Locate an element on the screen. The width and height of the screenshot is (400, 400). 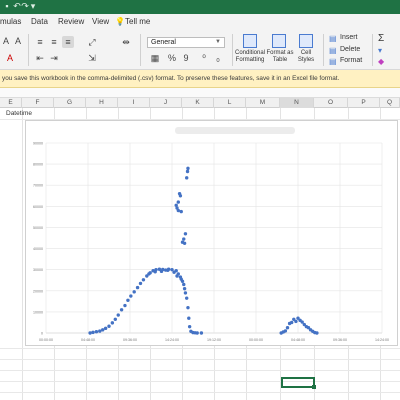
decrease-decimal-icon: ₀ is located at coordinates (218, 58).